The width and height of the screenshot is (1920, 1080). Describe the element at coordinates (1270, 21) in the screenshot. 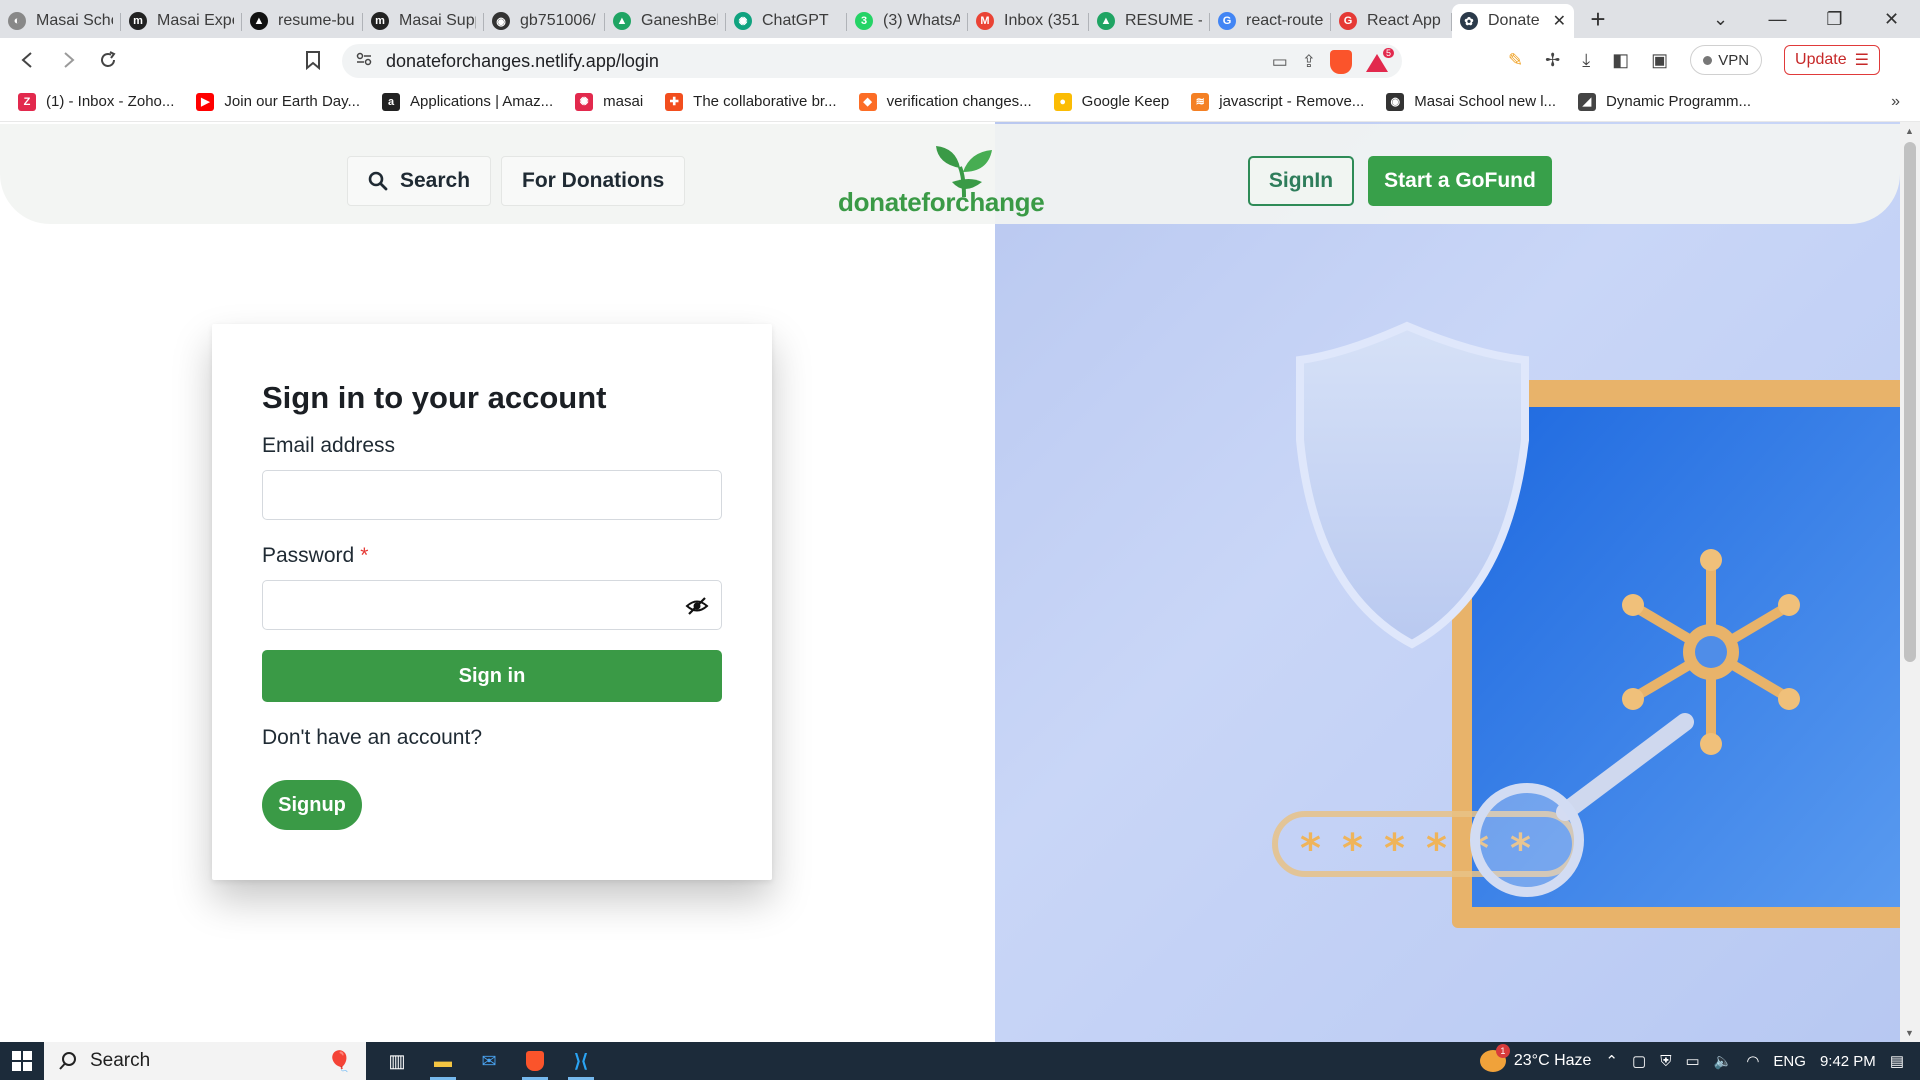

I see `browser-tab: Greact-route` at that location.